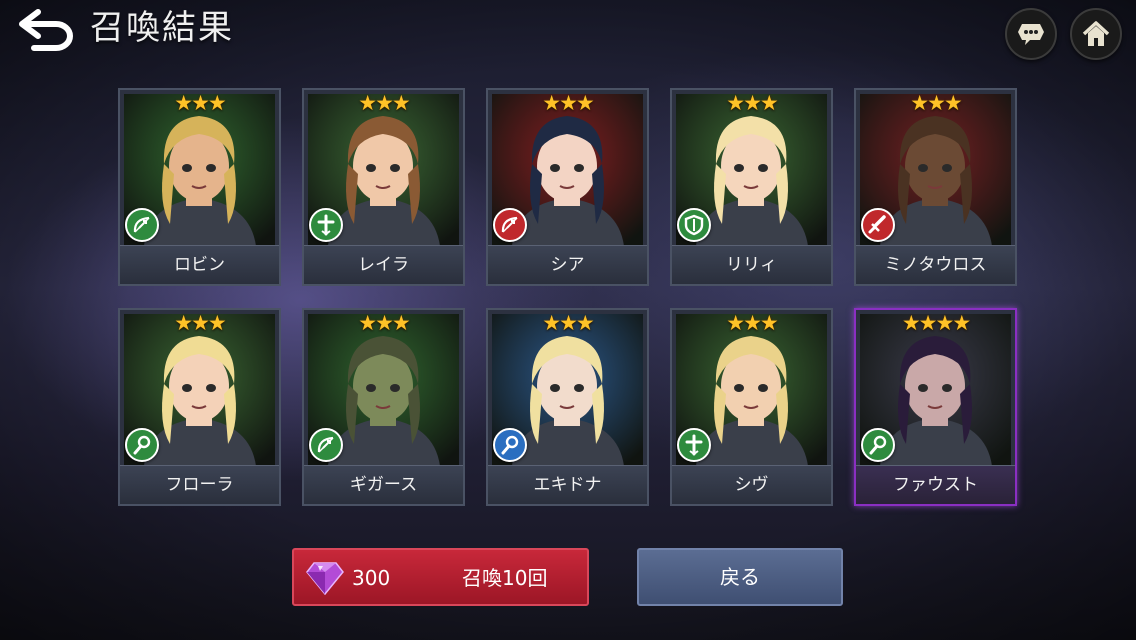 Image resolution: width=1136 pixels, height=640 pixels. Describe the element at coordinates (751, 264) in the screenshot. I see `hero-name: リリィ` at that location.